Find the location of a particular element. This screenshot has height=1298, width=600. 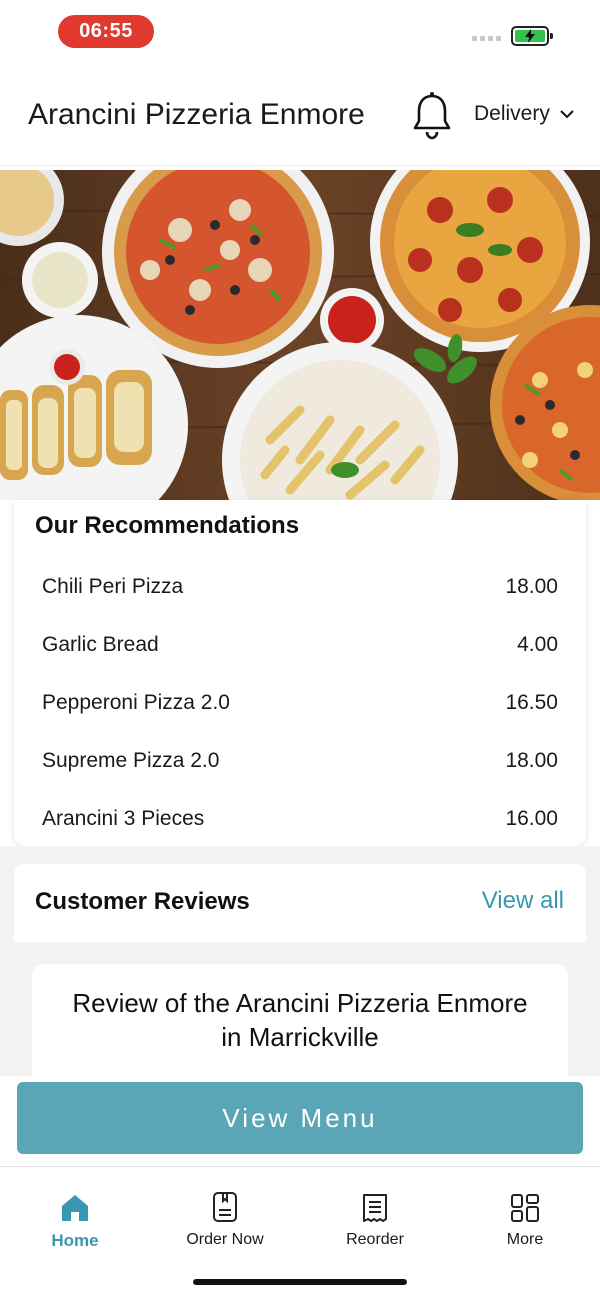

list-item: Chili Peri Pizza 18.00 is located at coordinates (300, 587).